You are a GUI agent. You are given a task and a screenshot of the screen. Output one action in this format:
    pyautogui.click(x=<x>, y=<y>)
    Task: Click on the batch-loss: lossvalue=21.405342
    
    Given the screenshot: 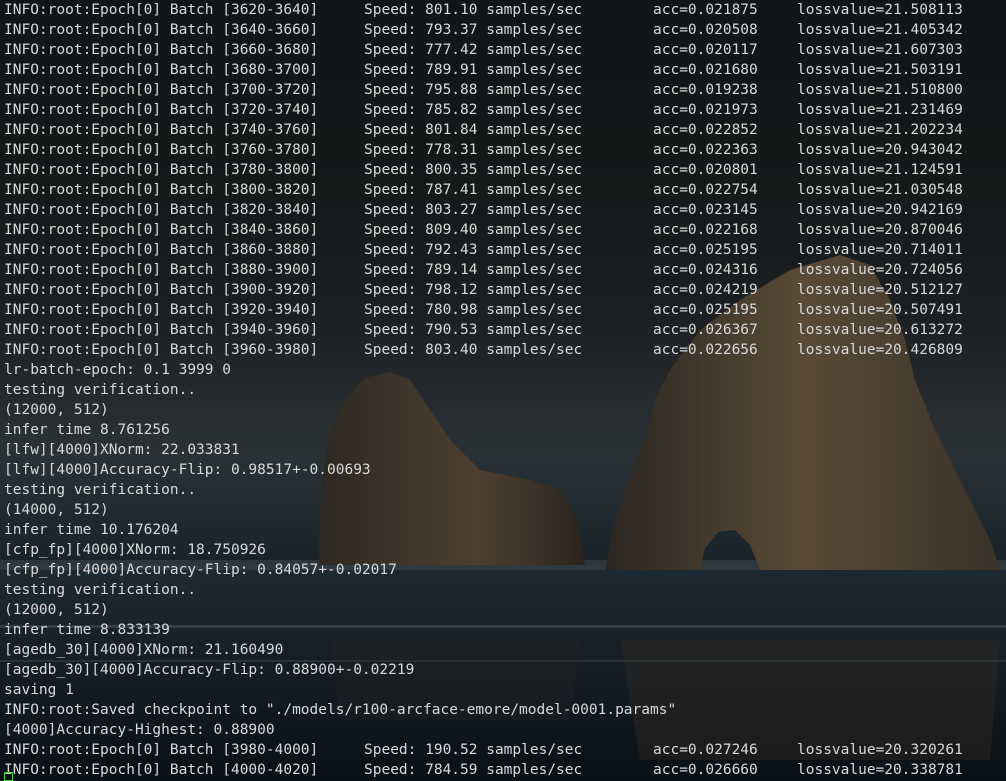 What is the action you would take?
    pyautogui.click(x=880, y=30)
    